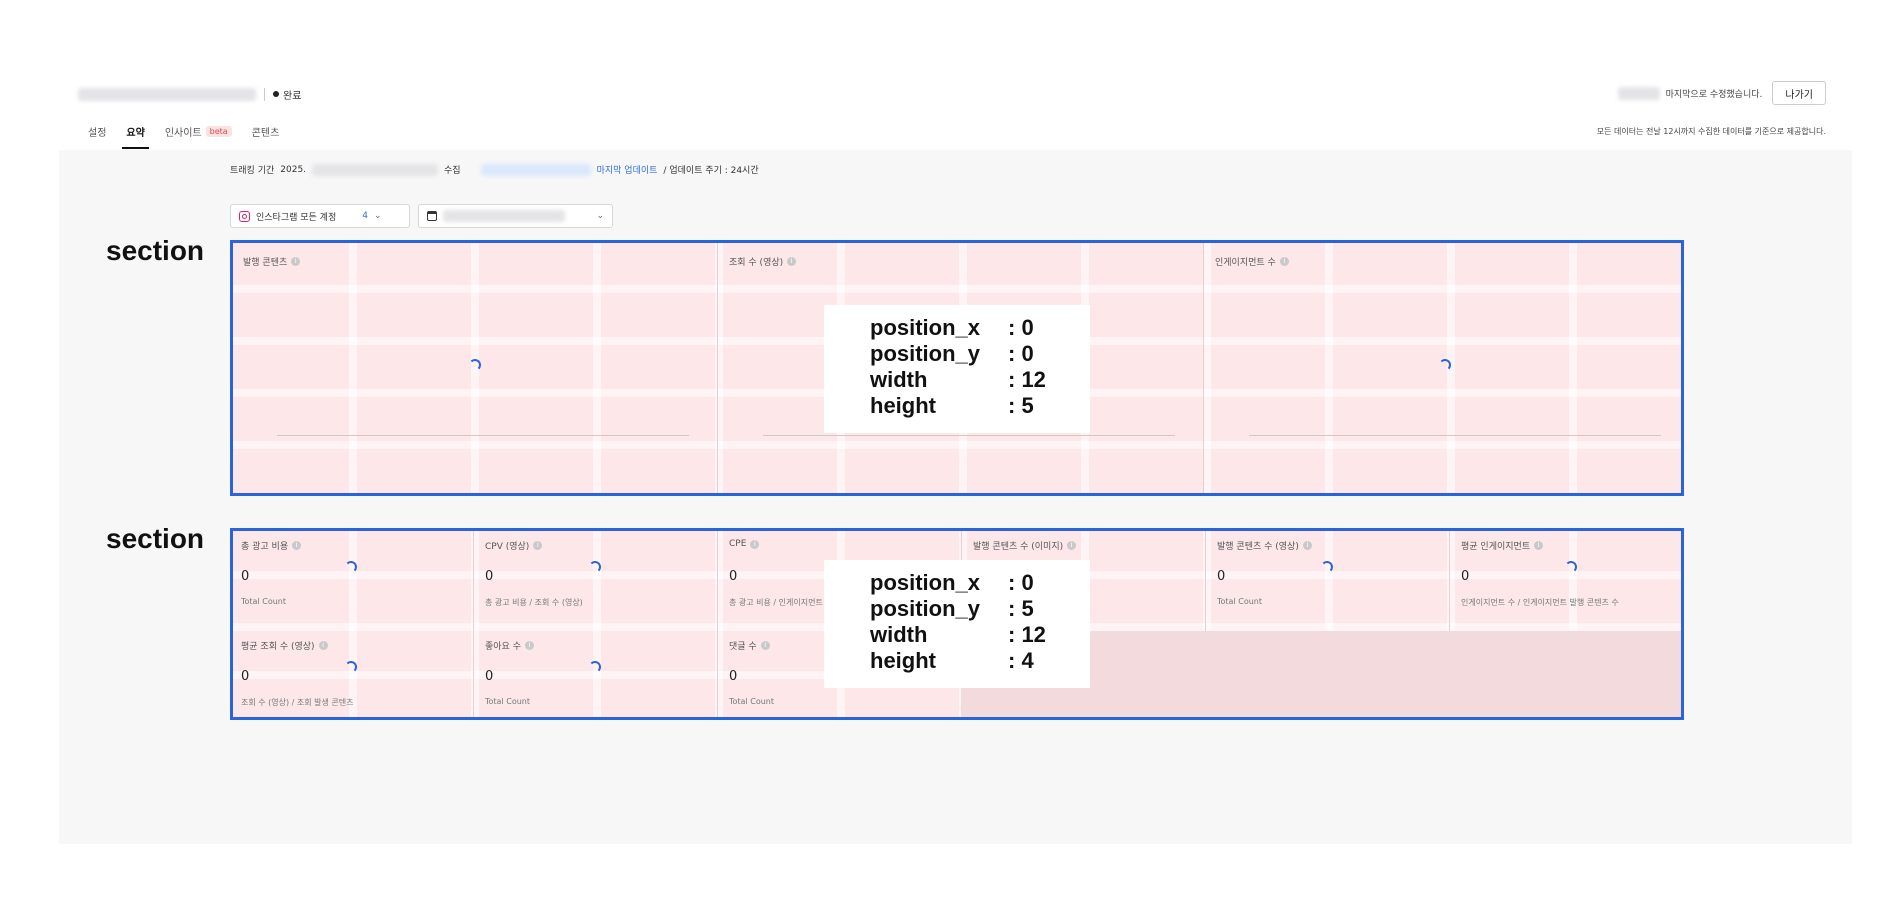  What do you see at coordinates (296, 217) in the screenshot?
I see `account-select-label: 인스타그램 모든 계정` at bounding box center [296, 217].